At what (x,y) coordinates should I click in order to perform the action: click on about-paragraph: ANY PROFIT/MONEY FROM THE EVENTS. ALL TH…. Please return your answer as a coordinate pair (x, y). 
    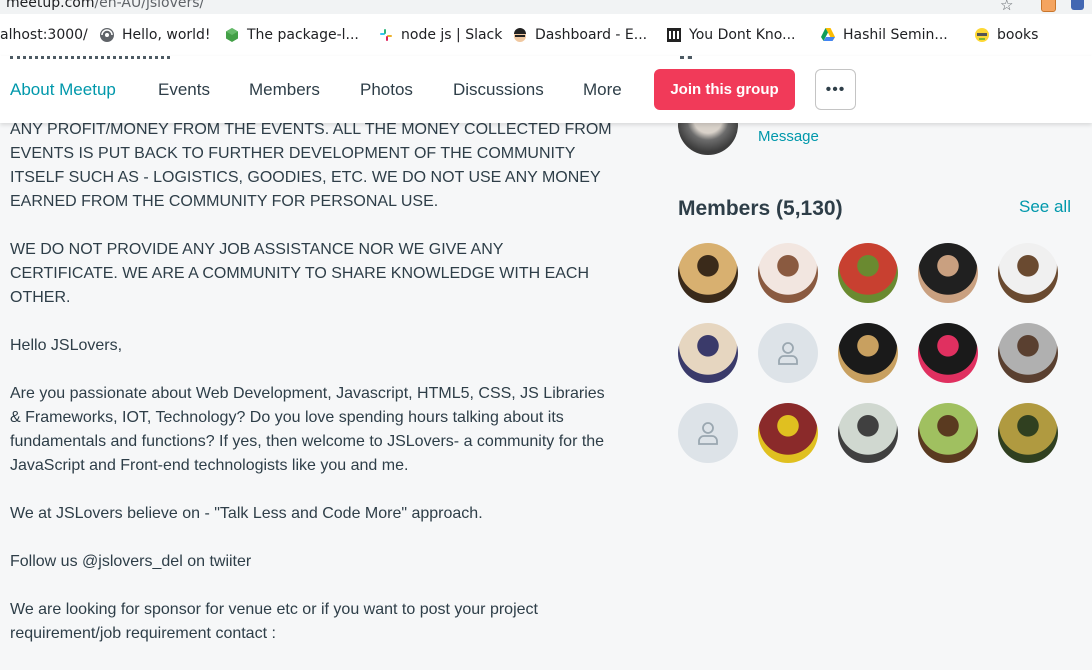
    Looking at the image, I should click on (311, 165).